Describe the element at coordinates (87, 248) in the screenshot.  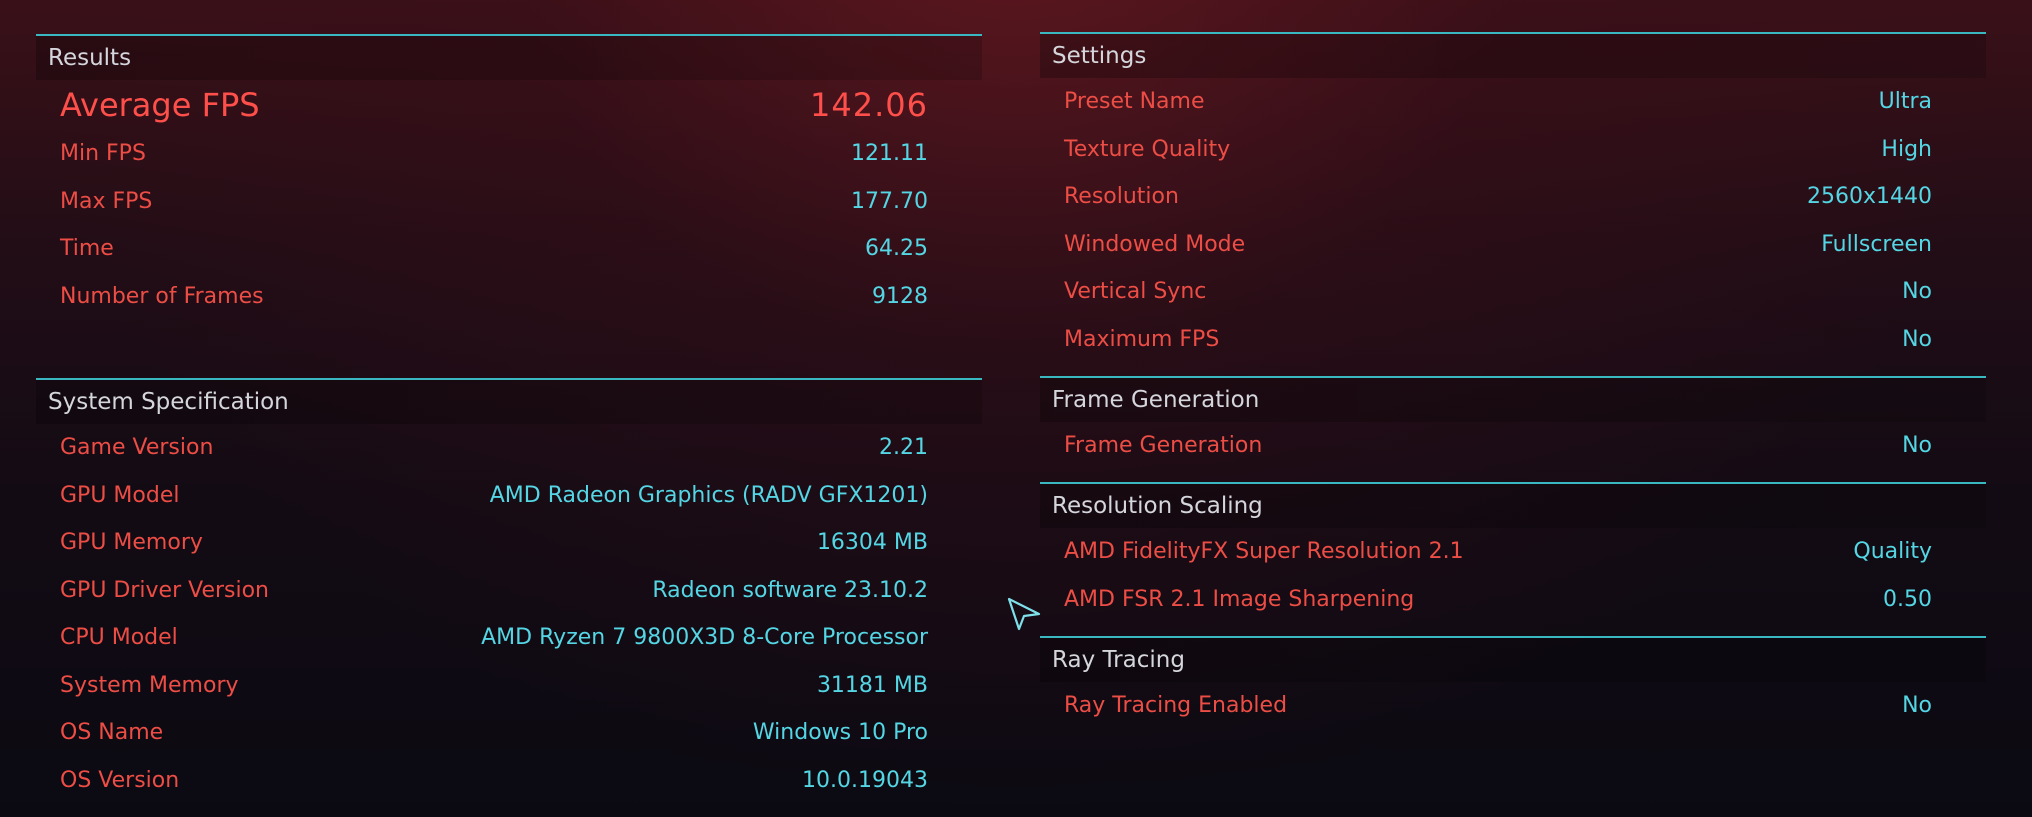
I see `time-label: Time` at that location.